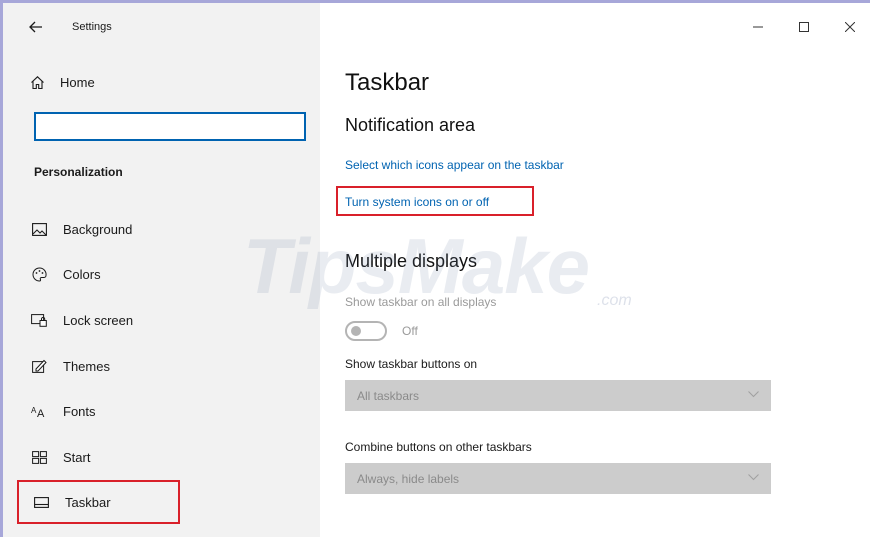  I want to click on fonts-icon: AA, so click(39, 411).